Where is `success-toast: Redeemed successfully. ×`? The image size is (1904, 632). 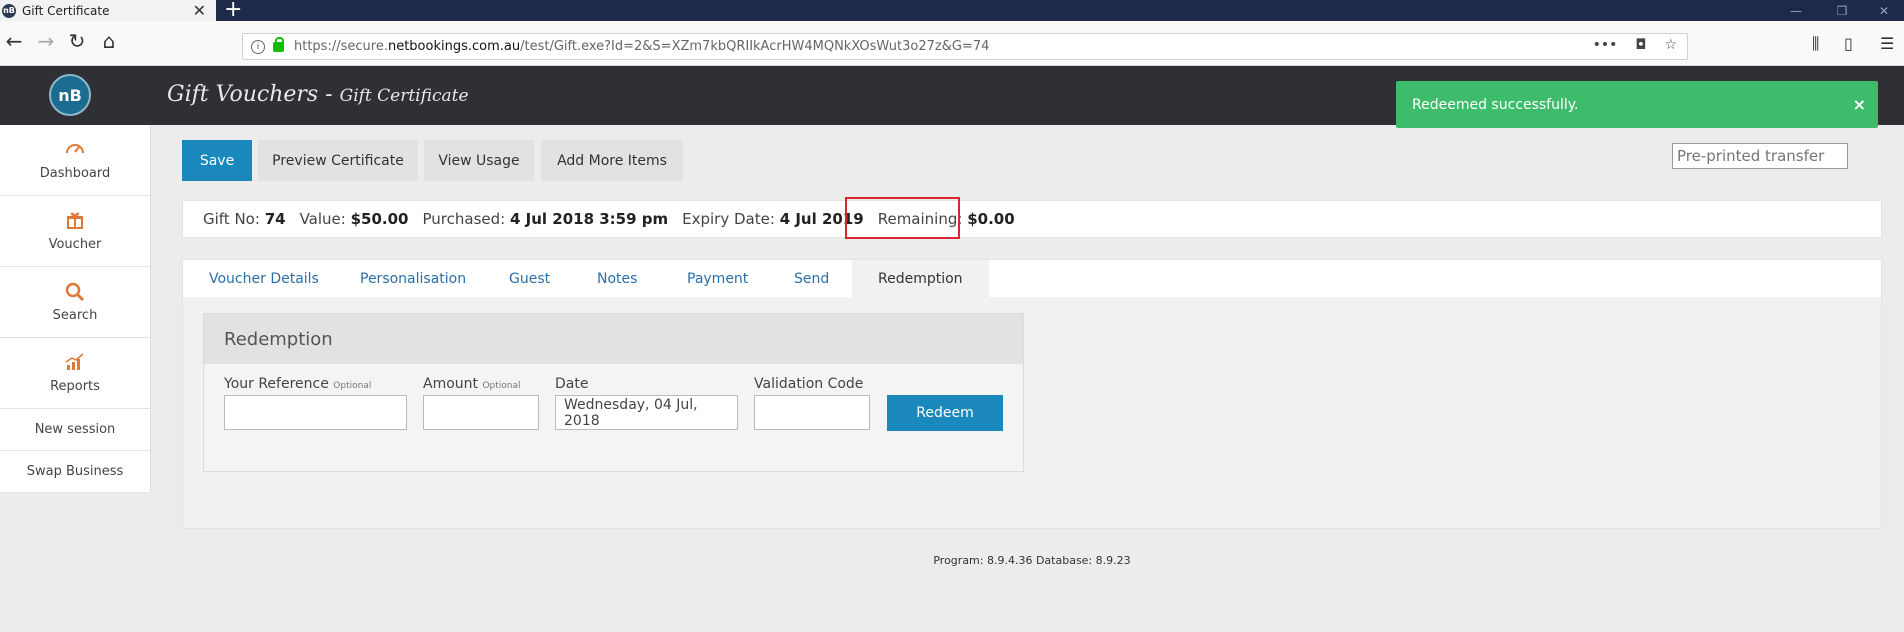 success-toast: Redeemed successfully. × is located at coordinates (1637, 104).